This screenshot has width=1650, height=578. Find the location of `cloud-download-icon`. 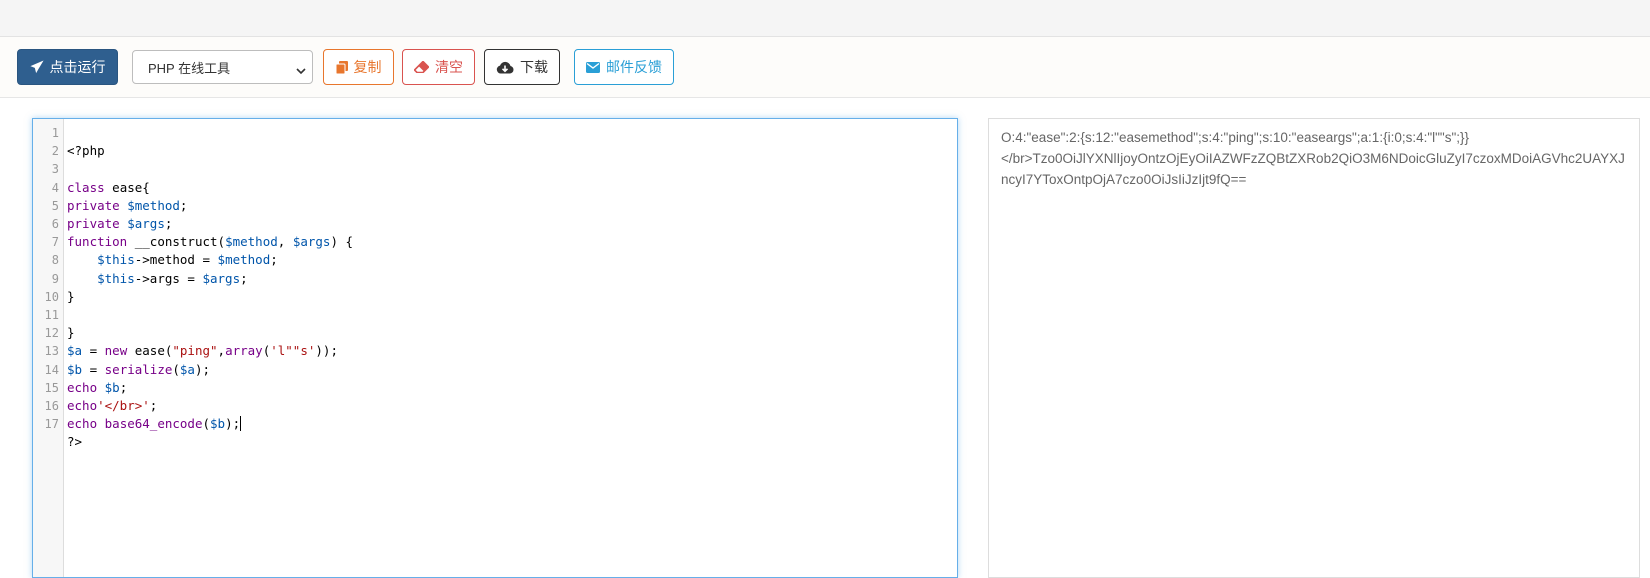

cloud-download-icon is located at coordinates (505, 67).